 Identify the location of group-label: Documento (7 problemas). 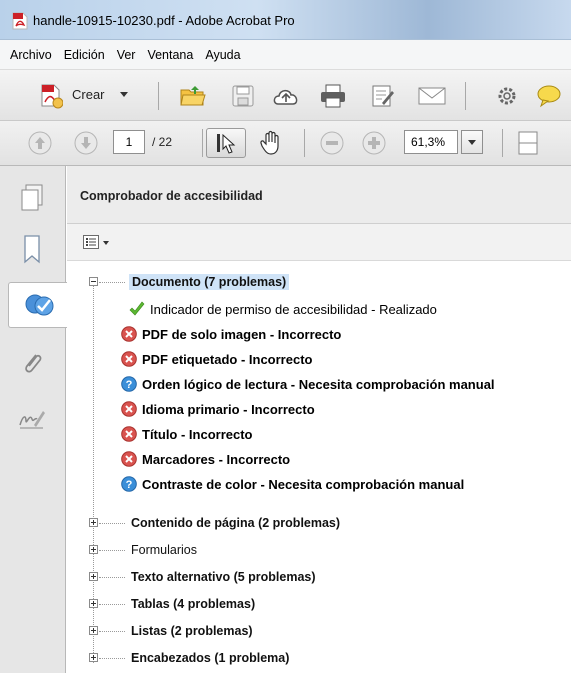
(209, 282).